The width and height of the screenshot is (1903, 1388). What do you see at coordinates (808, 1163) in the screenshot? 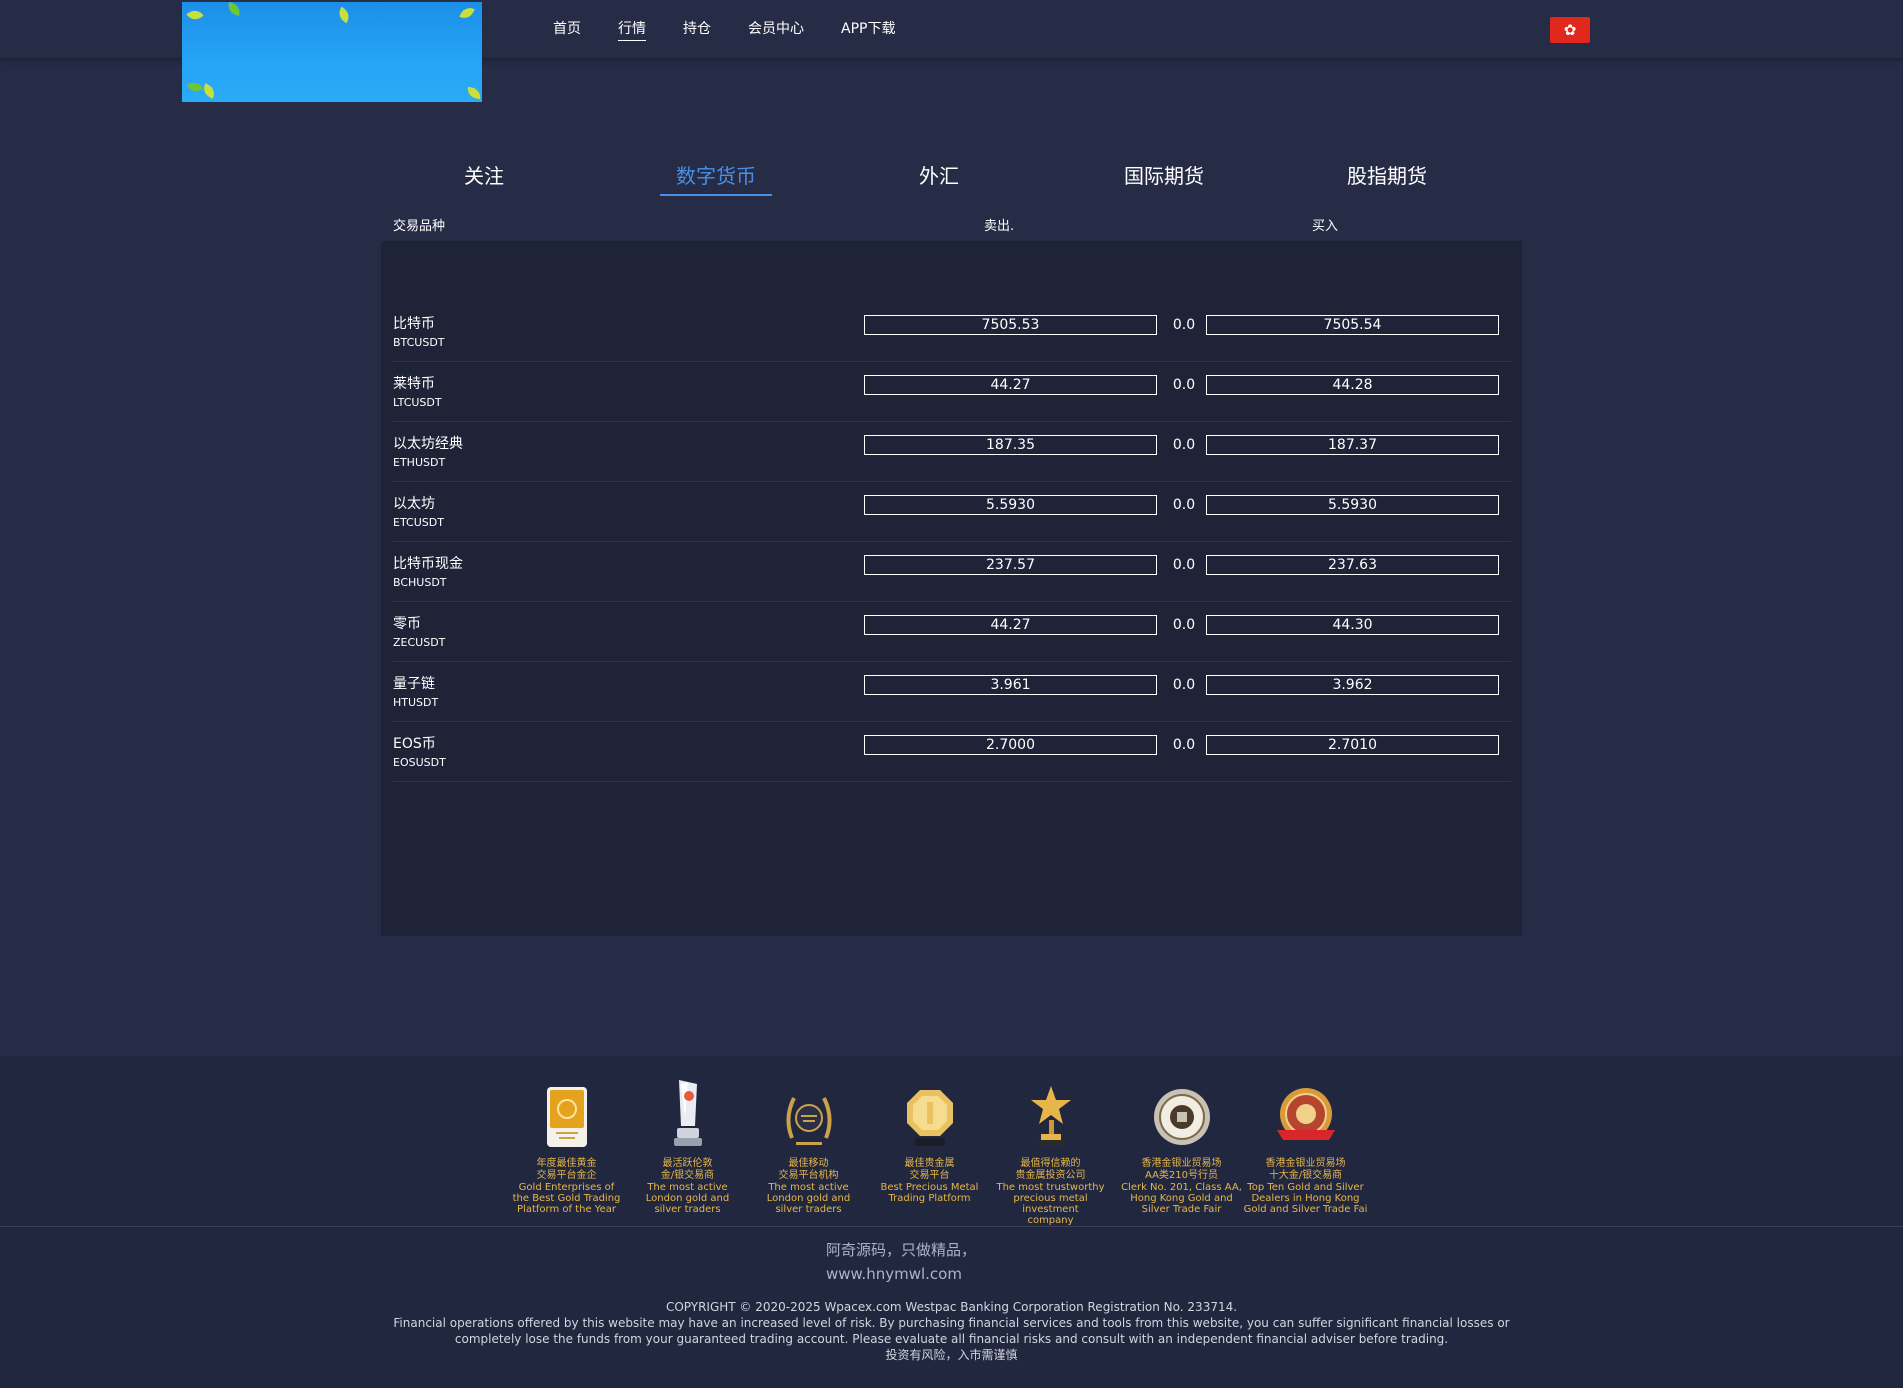
I see `award-cn-line: 最佳移动` at bounding box center [808, 1163].